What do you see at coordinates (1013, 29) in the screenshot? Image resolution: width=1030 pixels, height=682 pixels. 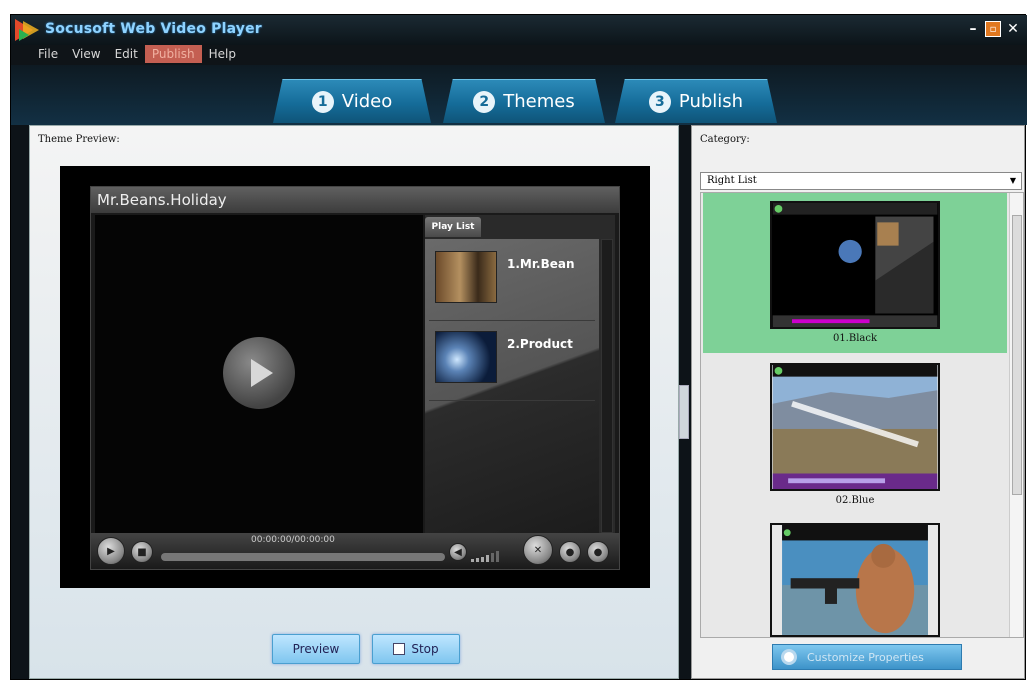 I see `close-icon: ✕` at bounding box center [1013, 29].